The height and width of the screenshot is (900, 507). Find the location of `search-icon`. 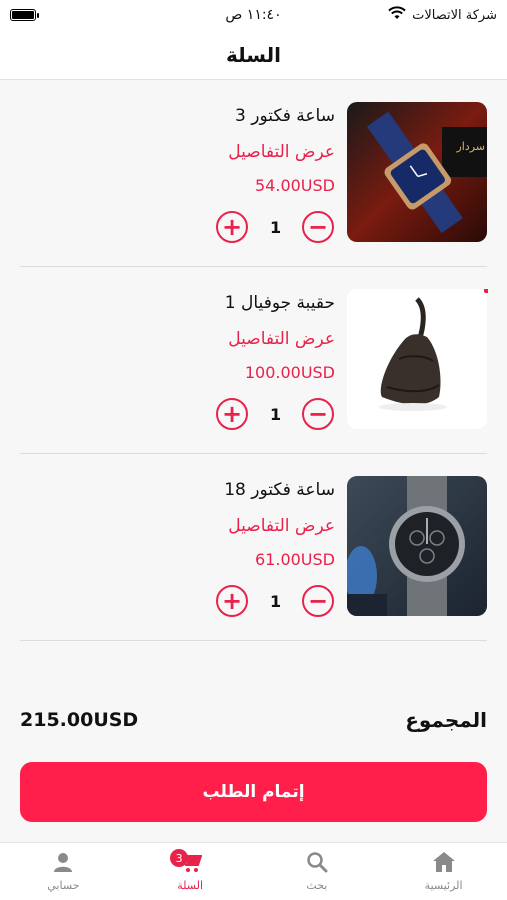

search-icon is located at coordinates (317, 862).